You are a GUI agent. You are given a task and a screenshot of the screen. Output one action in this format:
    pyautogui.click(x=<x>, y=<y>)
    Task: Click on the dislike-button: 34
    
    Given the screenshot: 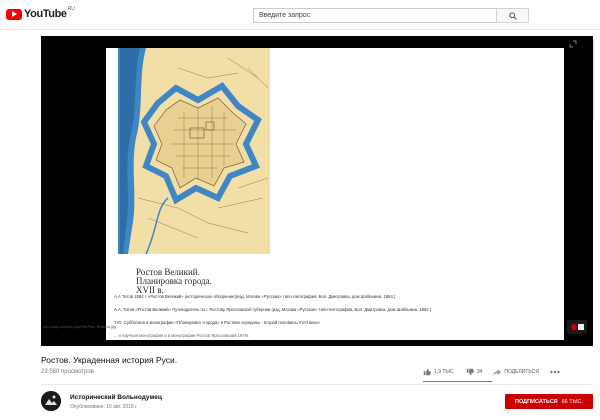 What is the action you would take?
    pyautogui.click(x=474, y=372)
    